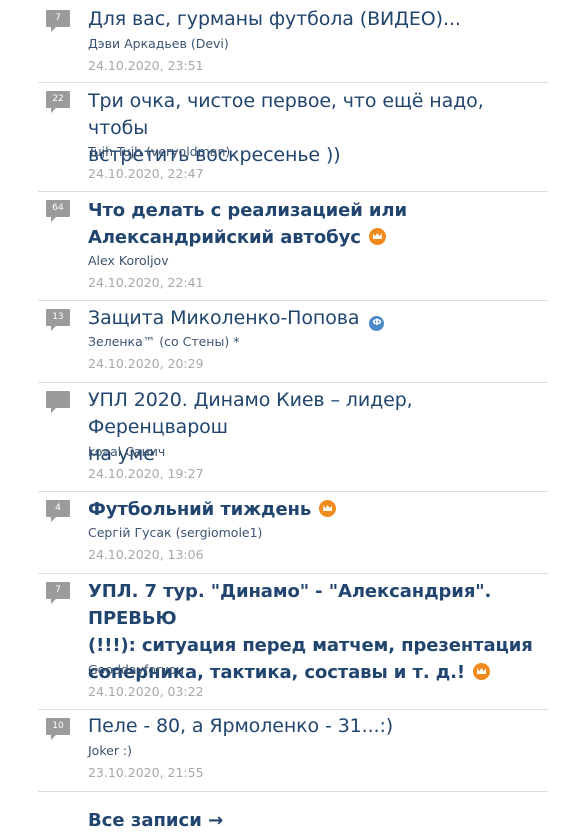  Describe the element at coordinates (146, 173) in the screenshot. I see `post-date: 24.10.2020, 22:47` at that location.